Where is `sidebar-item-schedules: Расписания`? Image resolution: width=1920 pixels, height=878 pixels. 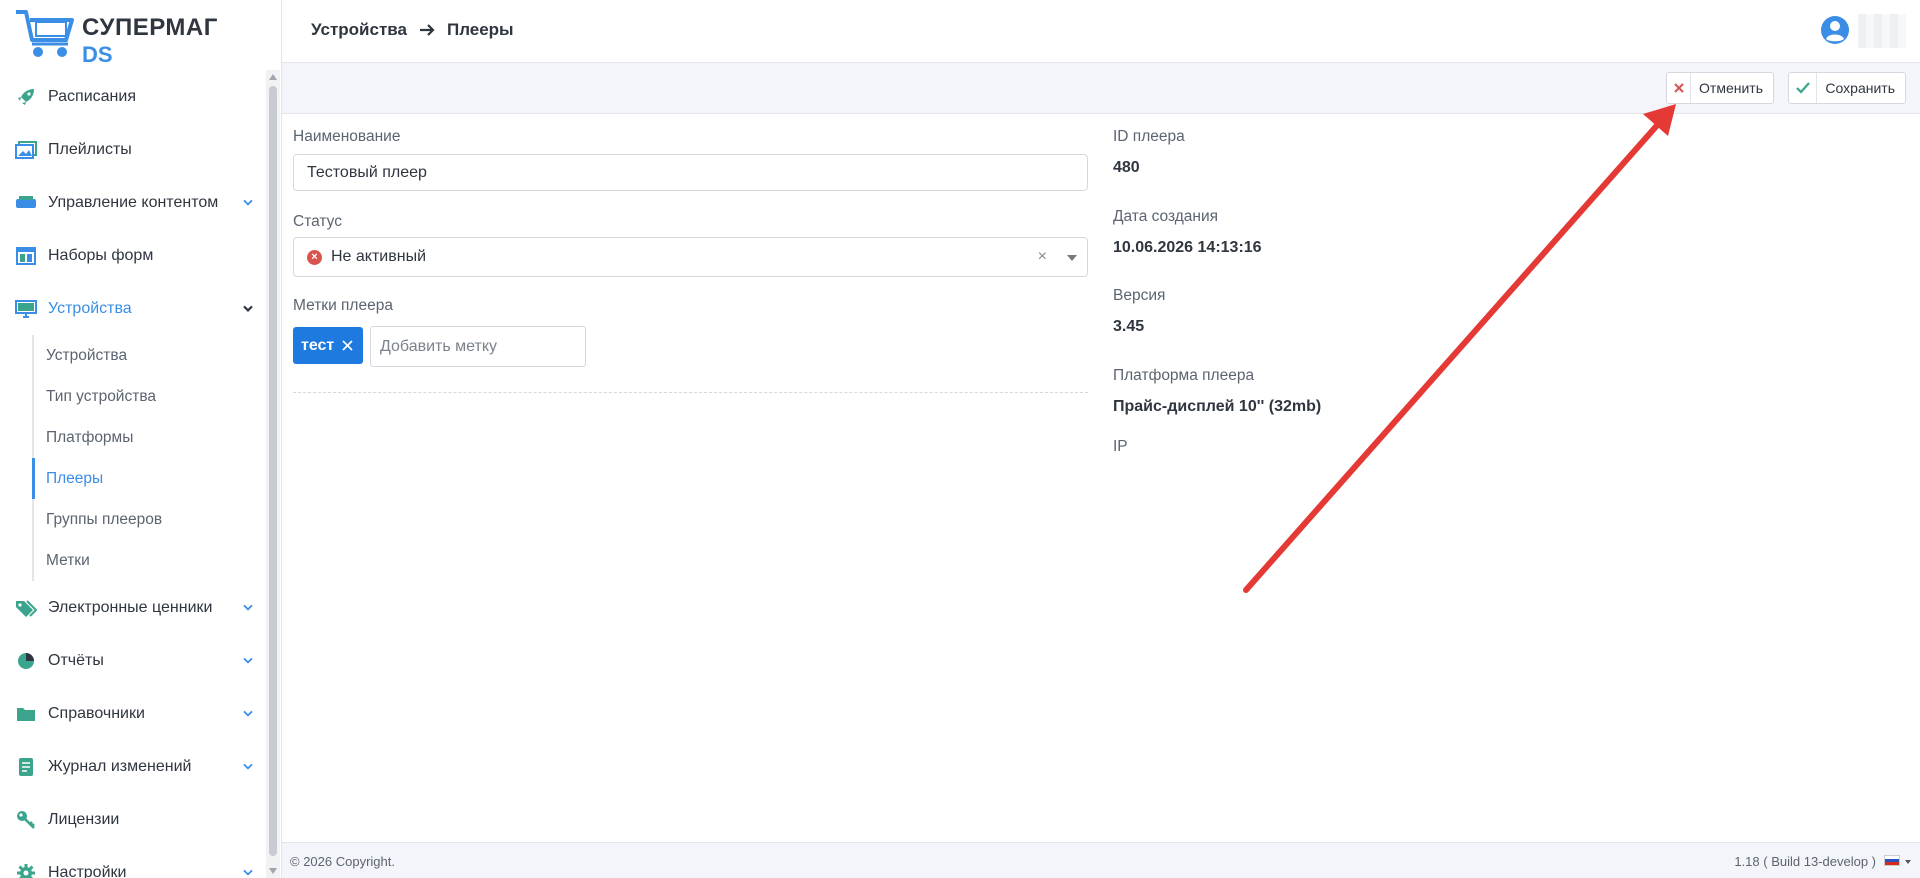 sidebar-item-schedules: Расписания is located at coordinates (133, 96).